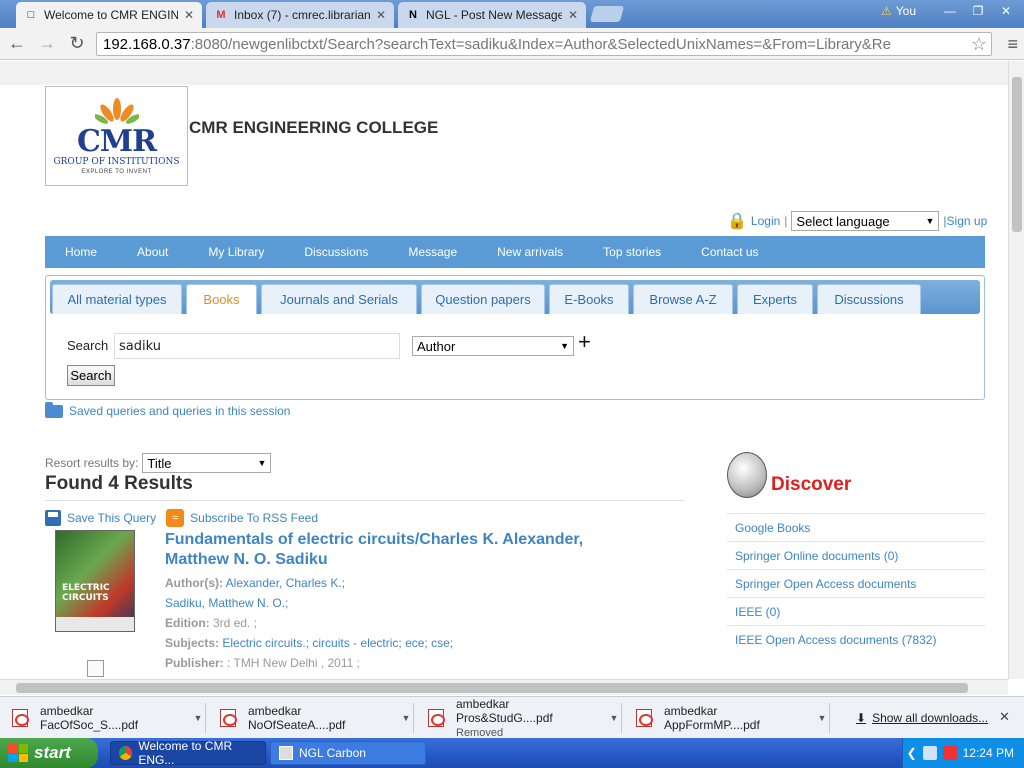 The height and width of the screenshot is (768, 1024). What do you see at coordinates (912, 753) in the screenshot?
I see `chevron-left-icon: ❮` at bounding box center [912, 753].